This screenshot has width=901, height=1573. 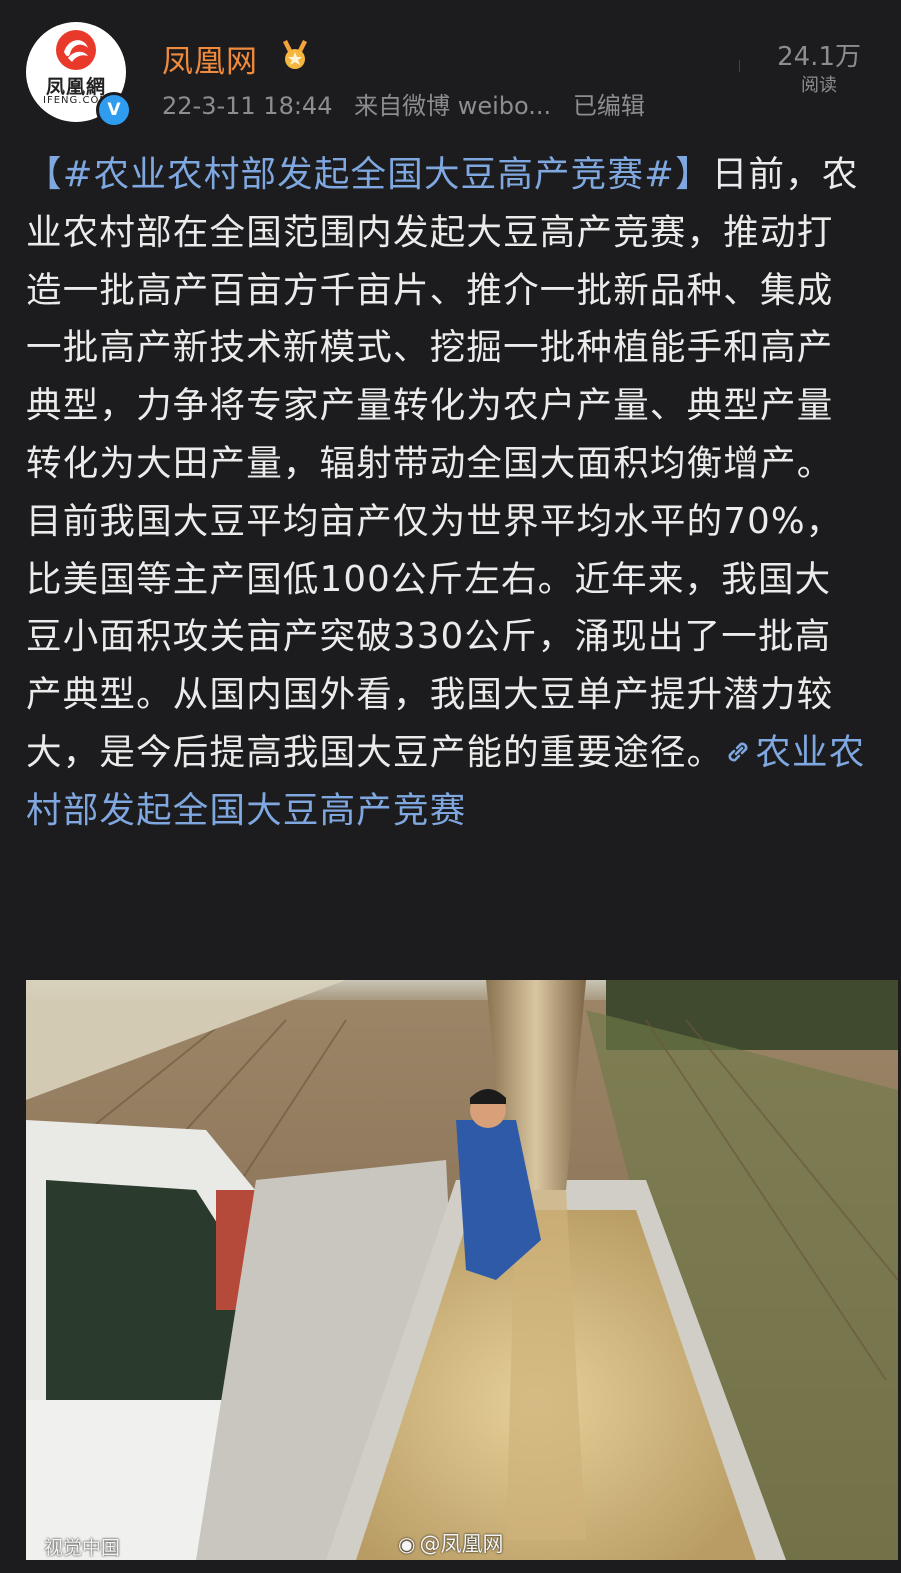 I want to click on divider, so click(x=739, y=66).